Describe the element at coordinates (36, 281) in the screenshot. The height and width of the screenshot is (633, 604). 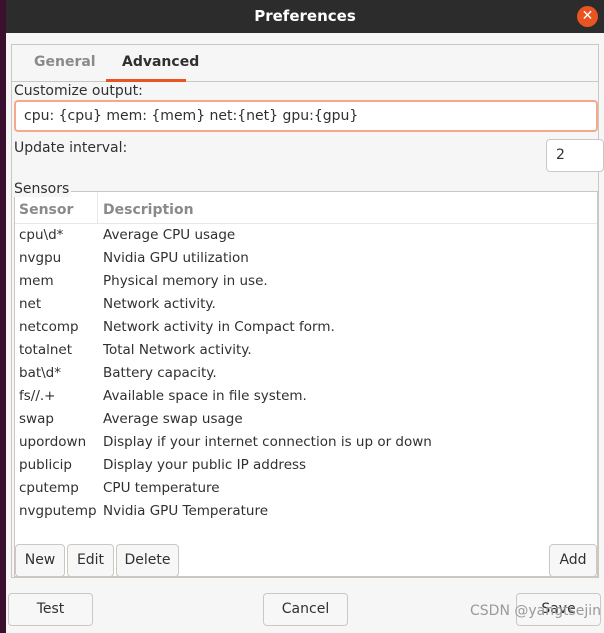
I see `sensor-name: mem` at that location.